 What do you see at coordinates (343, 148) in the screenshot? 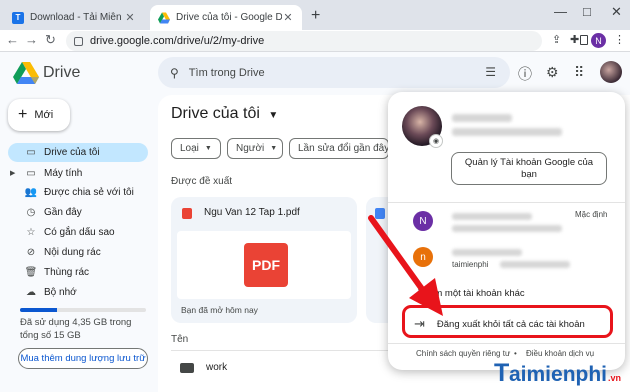
I see `chip-label: Lần sửa đổi gần đây n` at bounding box center [343, 148].